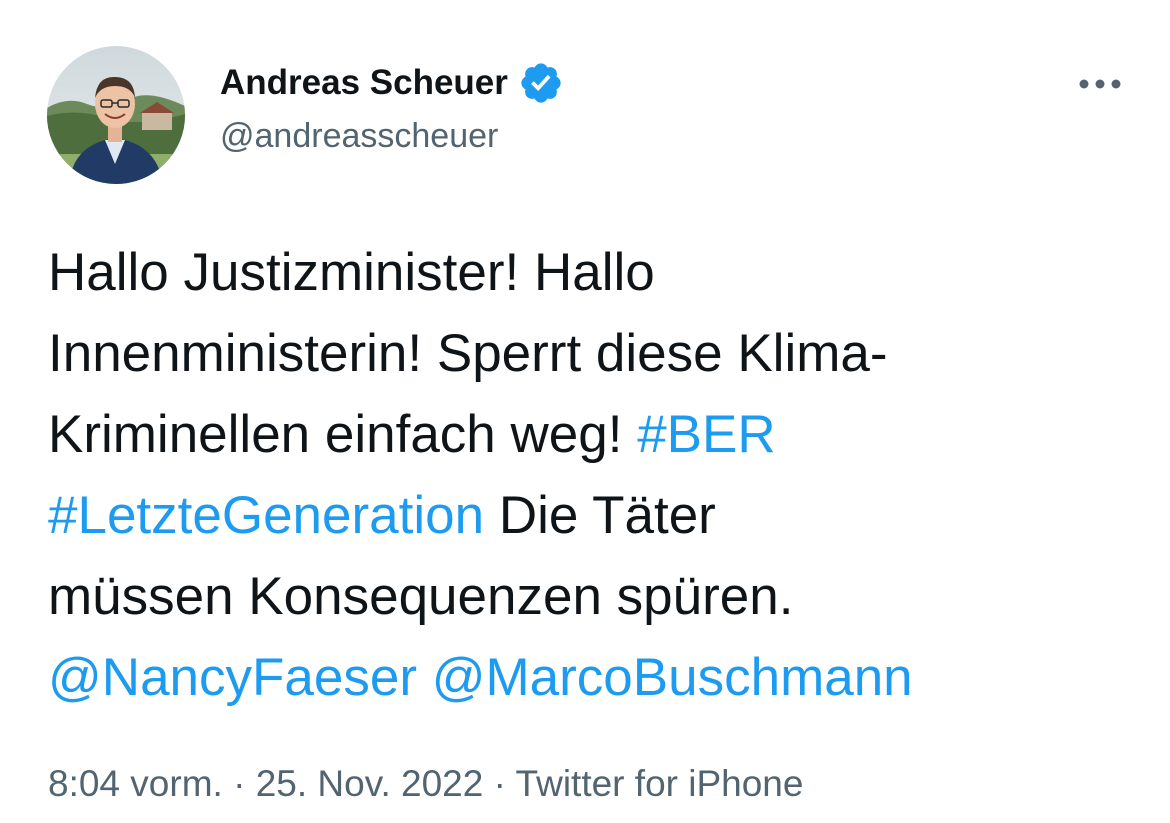 The width and height of the screenshot is (1170, 823). I want to click on tweet-text-segment: Innenministerin! Sperrt diese Klima-, so click(468, 353).